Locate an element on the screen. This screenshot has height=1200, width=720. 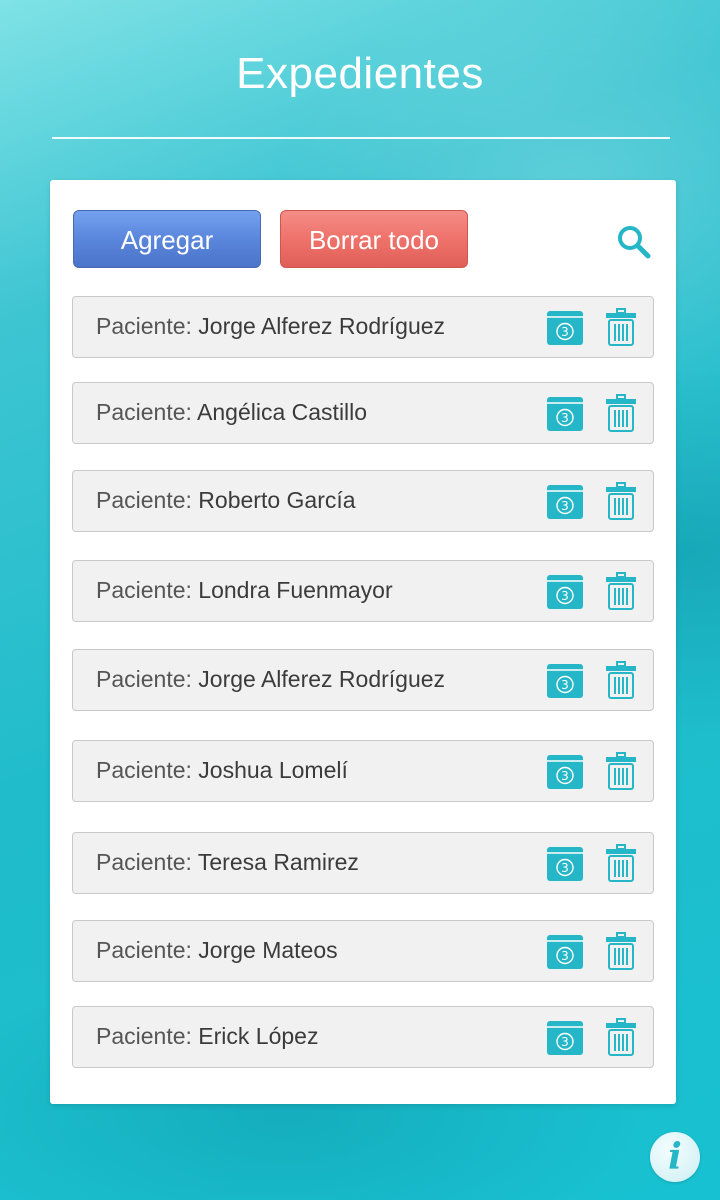
list-item: Paciente: Londra Fuenmayor 3 is located at coordinates (363, 591).